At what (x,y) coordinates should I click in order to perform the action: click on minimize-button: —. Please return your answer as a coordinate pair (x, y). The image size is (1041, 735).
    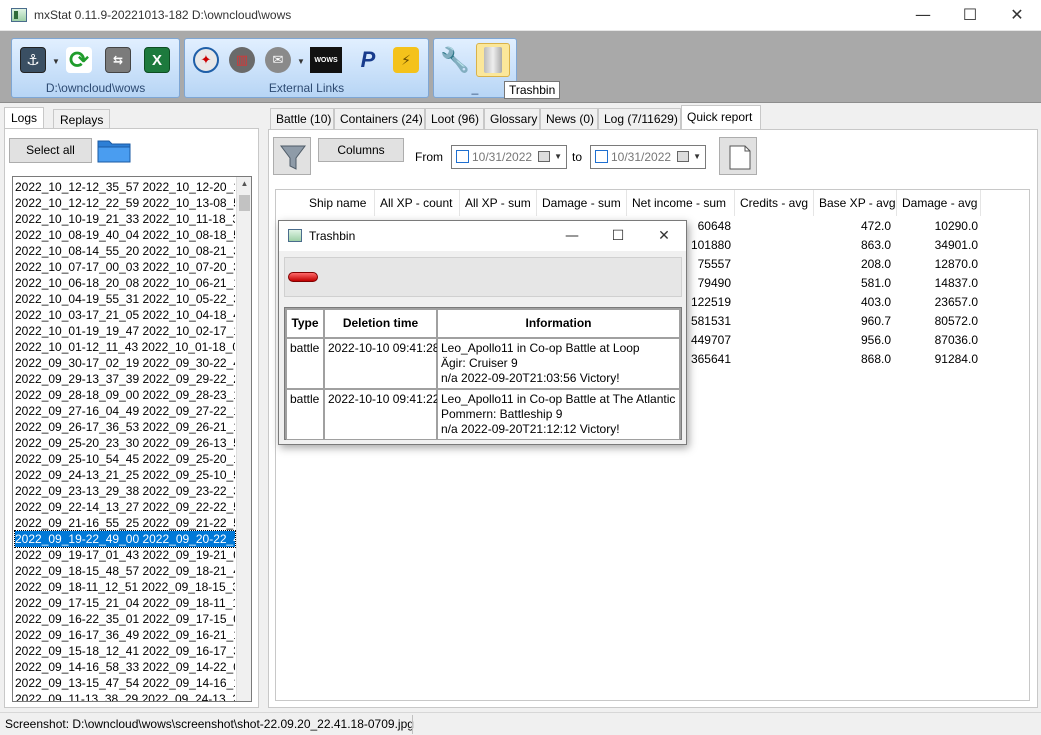
    Looking at the image, I should click on (923, 15).